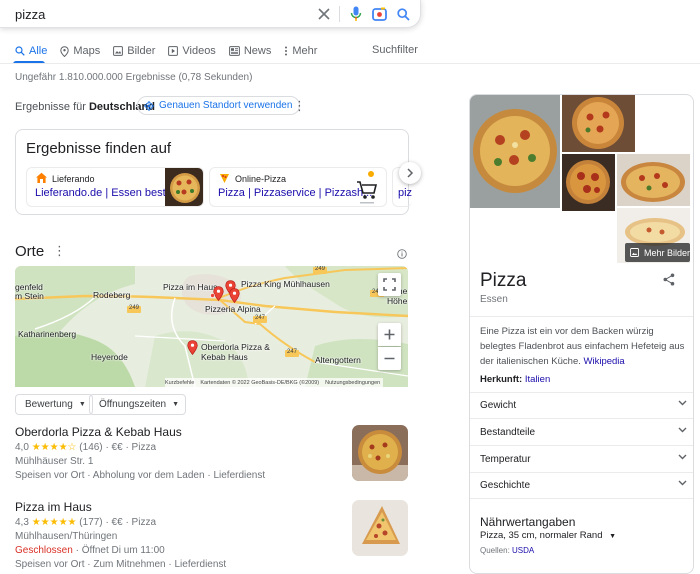 This screenshot has height=574, width=700. I want to click on rating-stars: ★★★★★, so click(54, 522).